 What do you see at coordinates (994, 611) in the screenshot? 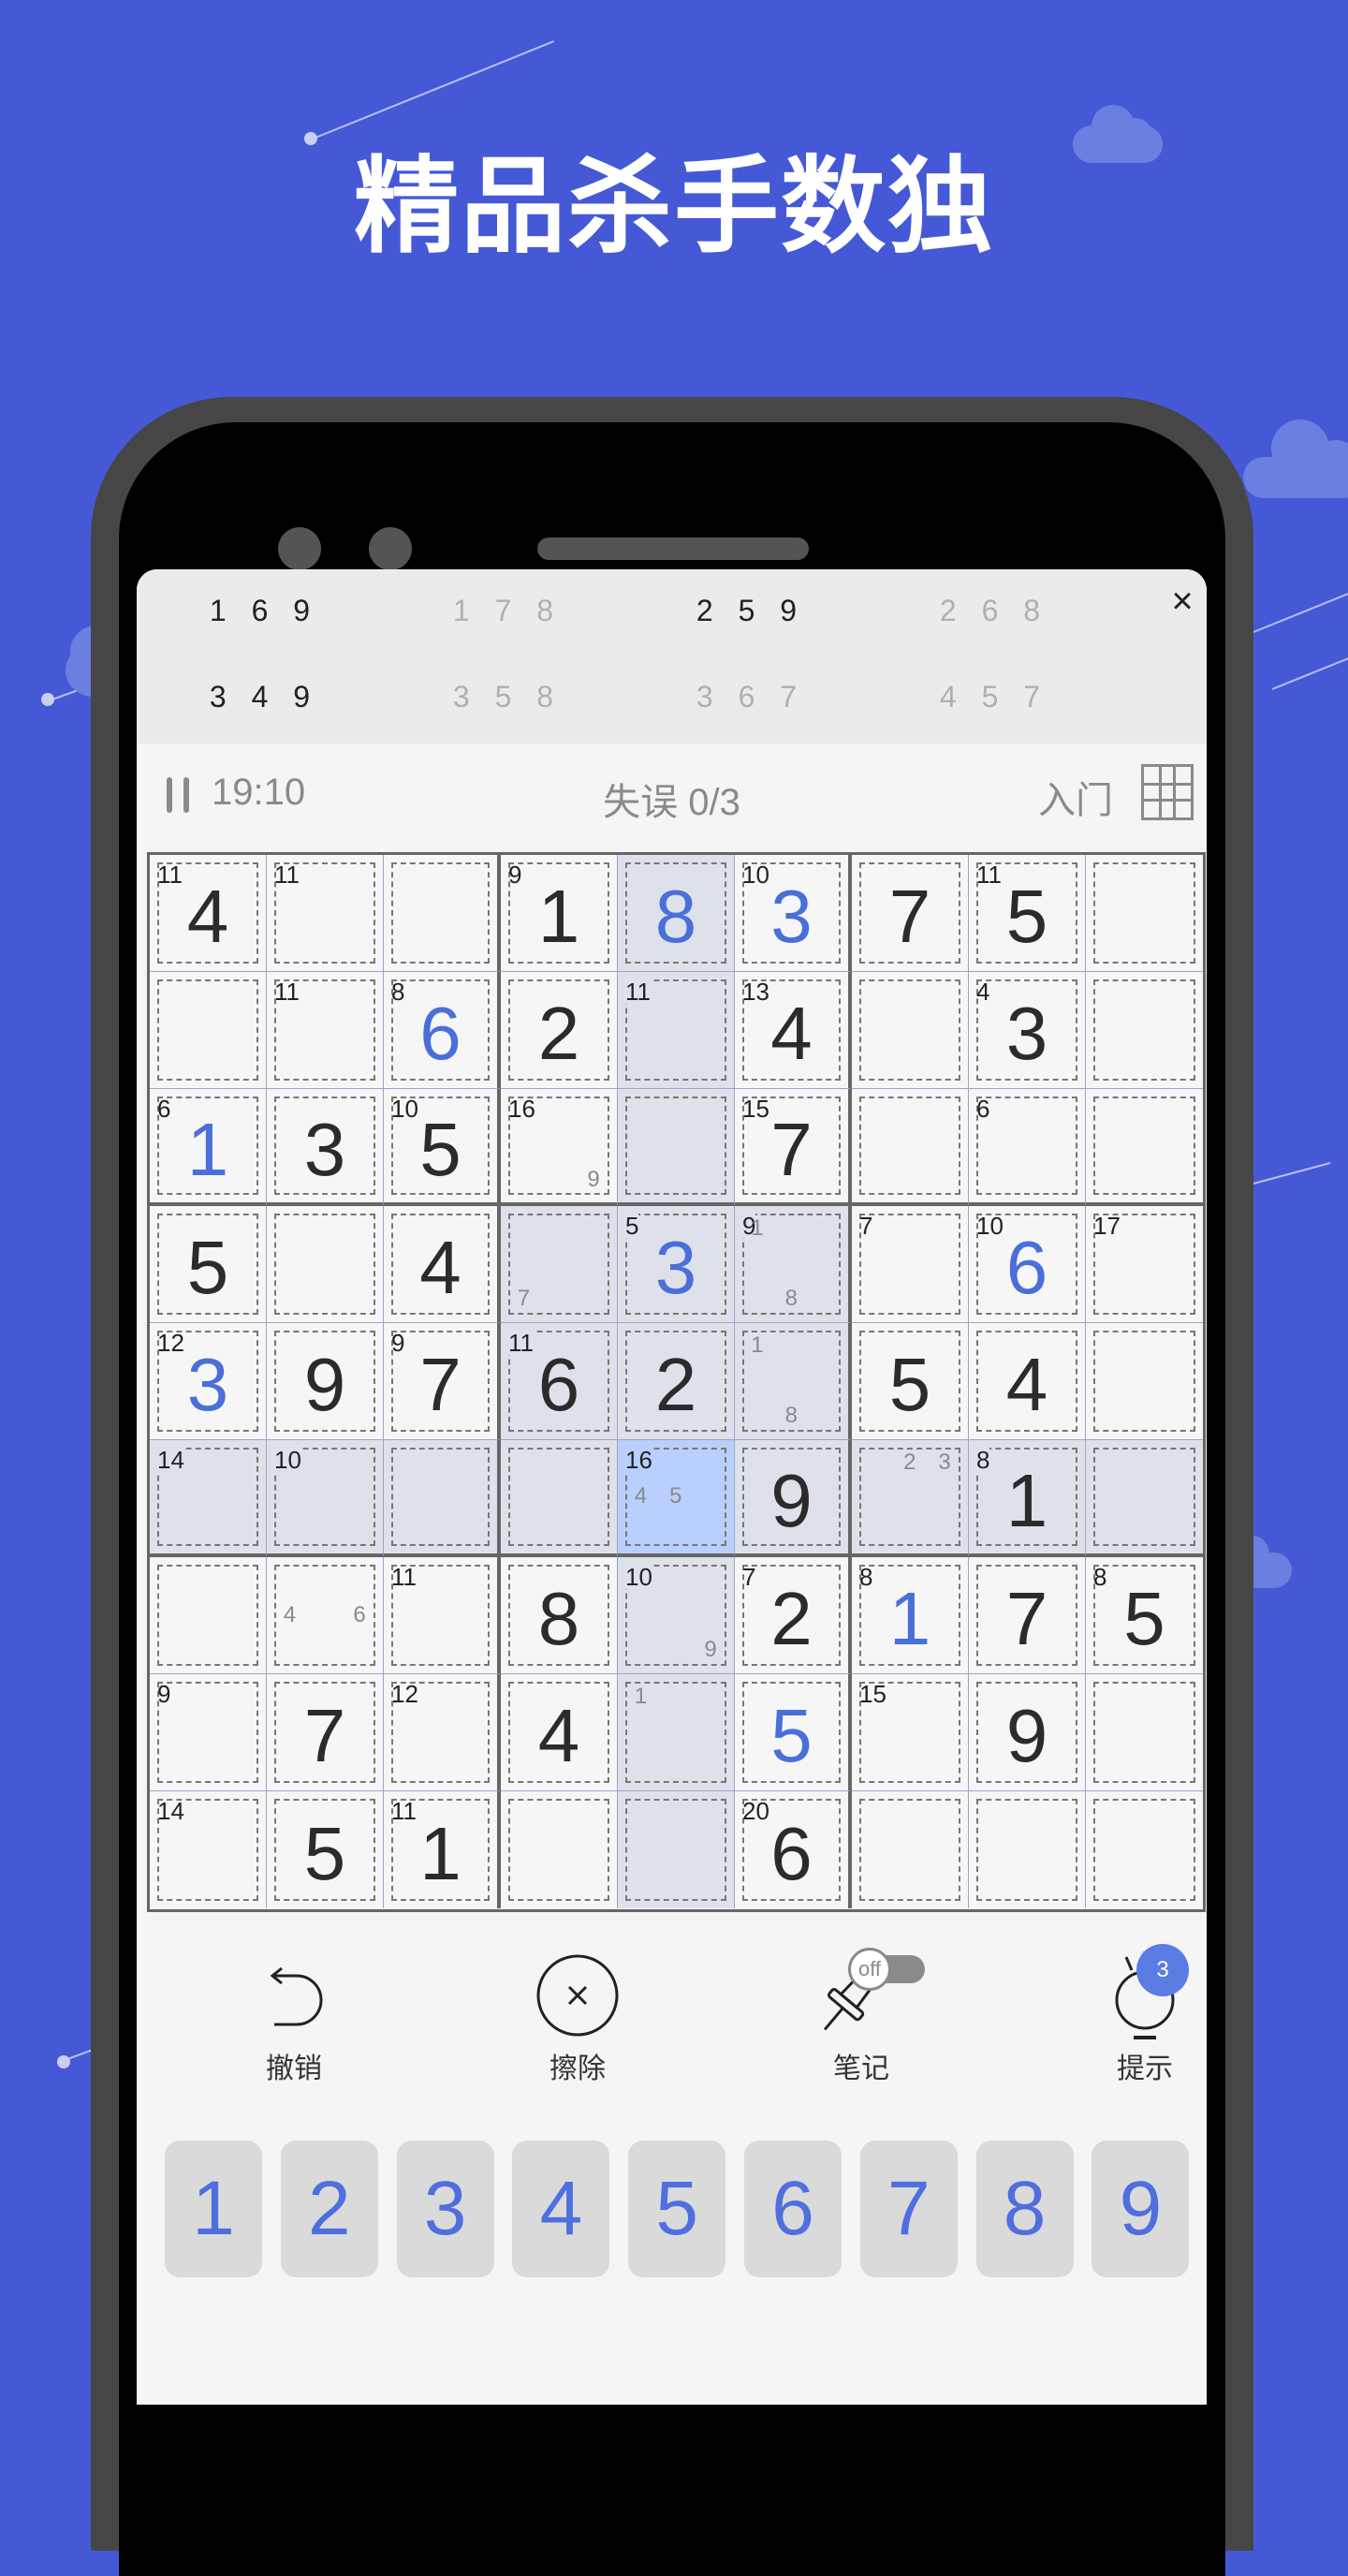
I see `combination-option: 2 6 8` at bounding box center [994, 611].